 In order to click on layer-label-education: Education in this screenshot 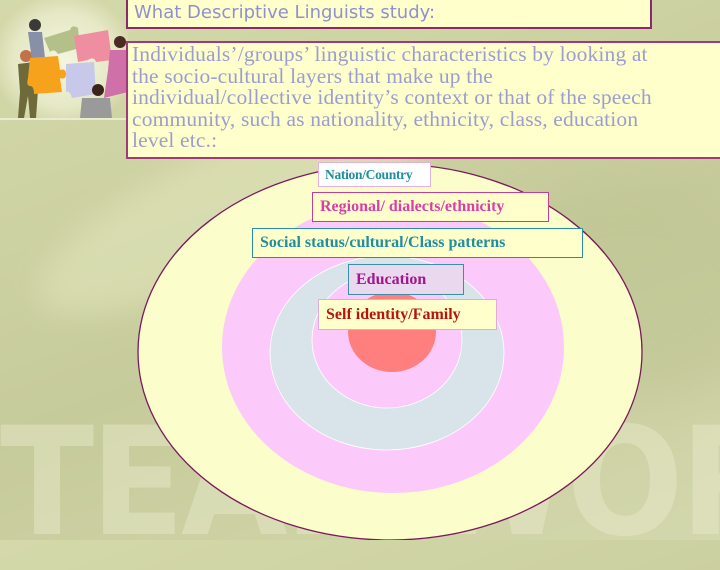, I will do `click(406, 279)`.